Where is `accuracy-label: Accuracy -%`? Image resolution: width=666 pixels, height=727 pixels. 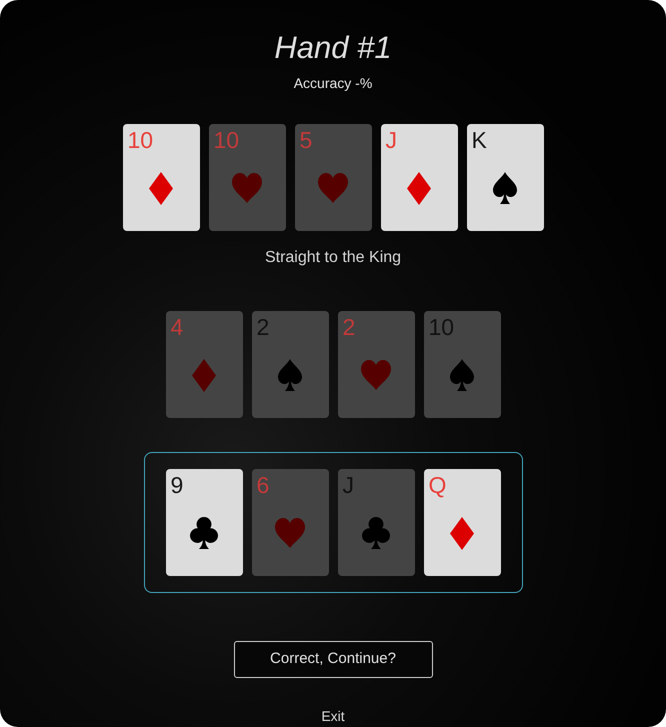
accuracy-label: Accuracy -% is located at coordinates (333, 83).